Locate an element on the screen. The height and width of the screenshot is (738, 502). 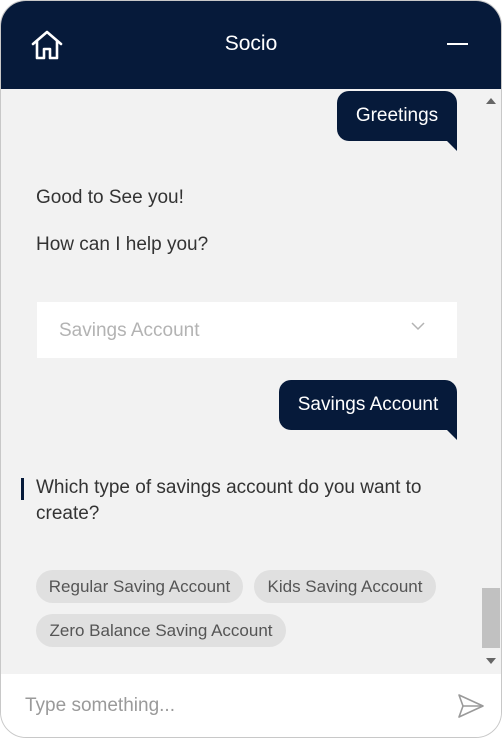
option-regular-saving: Regular Saving Account is located at coordinates (139, 586).